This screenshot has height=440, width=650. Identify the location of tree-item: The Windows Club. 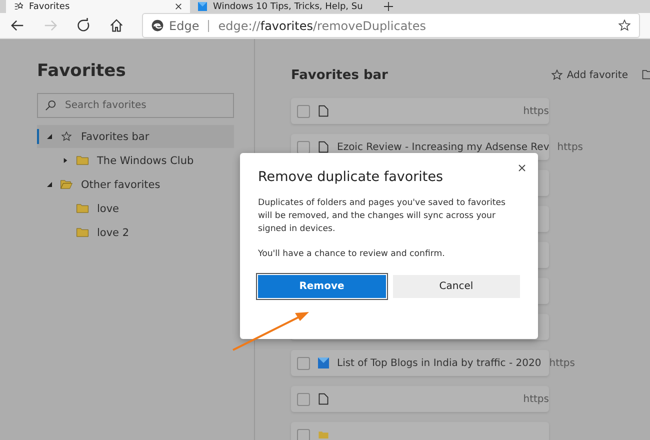
(135, 160).